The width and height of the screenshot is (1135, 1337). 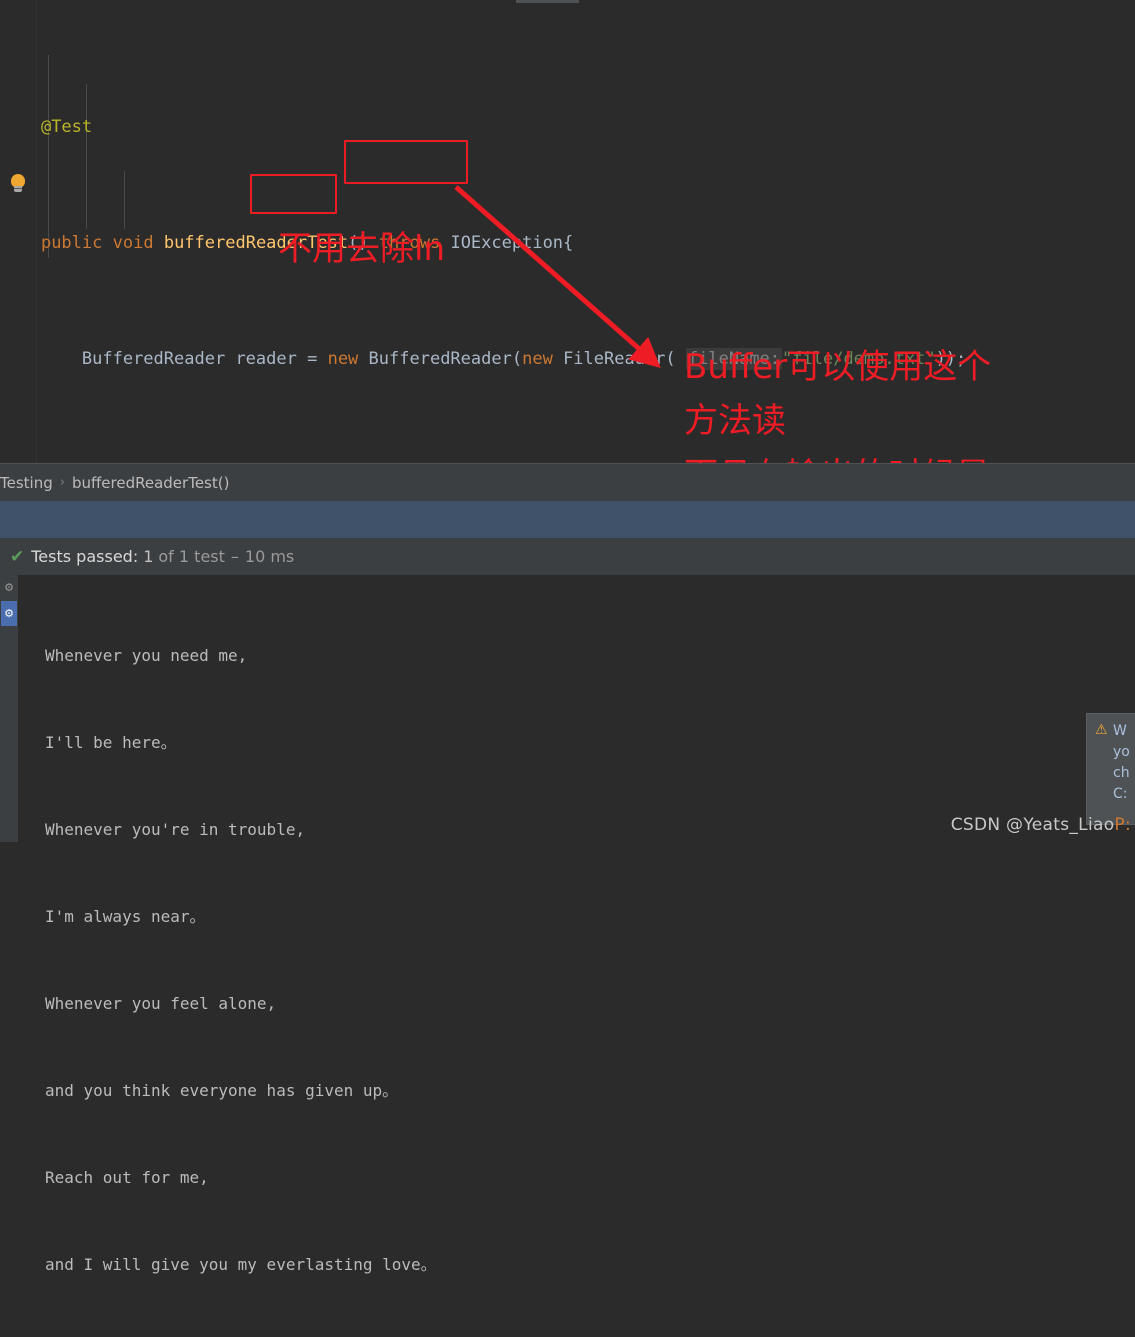 What do you see at coordinates (567, 482) in the screenshot?
I see `breadcrumb: Testing › bufferedReaderTest()` at bounding box center [567, 482].